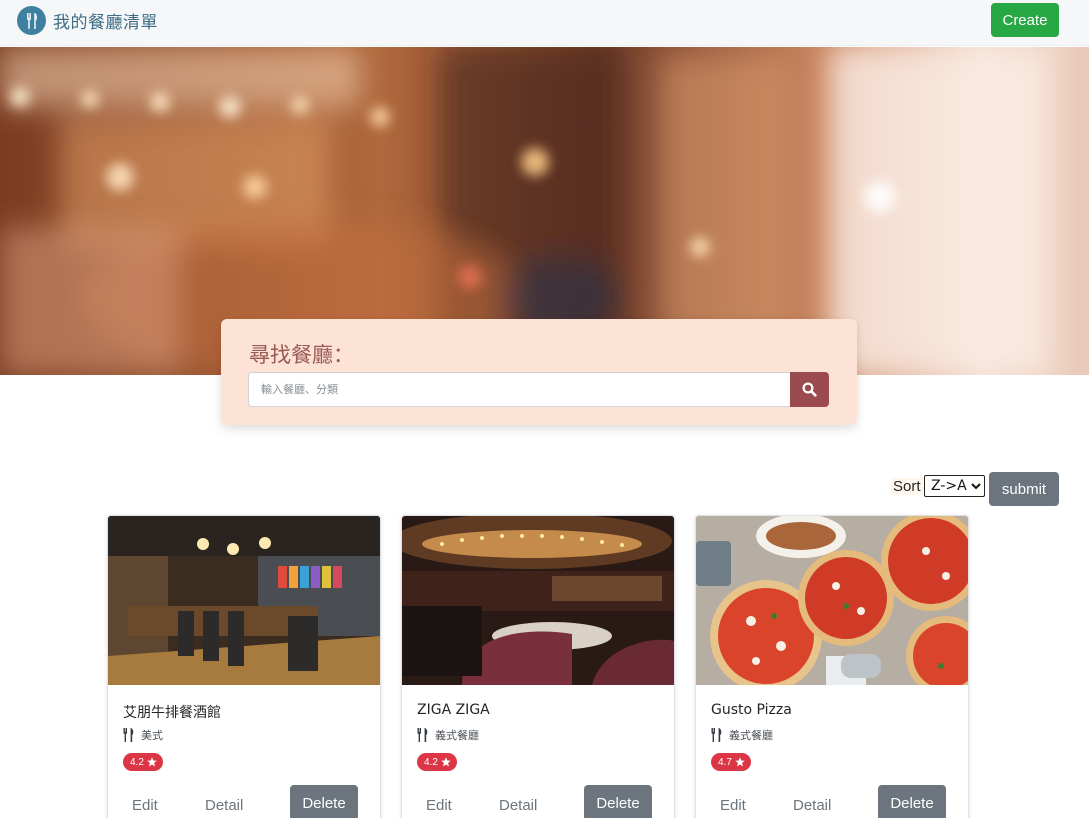  Describe the element at coordinates (544, 23) in the screenshot. I see `navbar: 我的餐廳清單 Create` at that location.